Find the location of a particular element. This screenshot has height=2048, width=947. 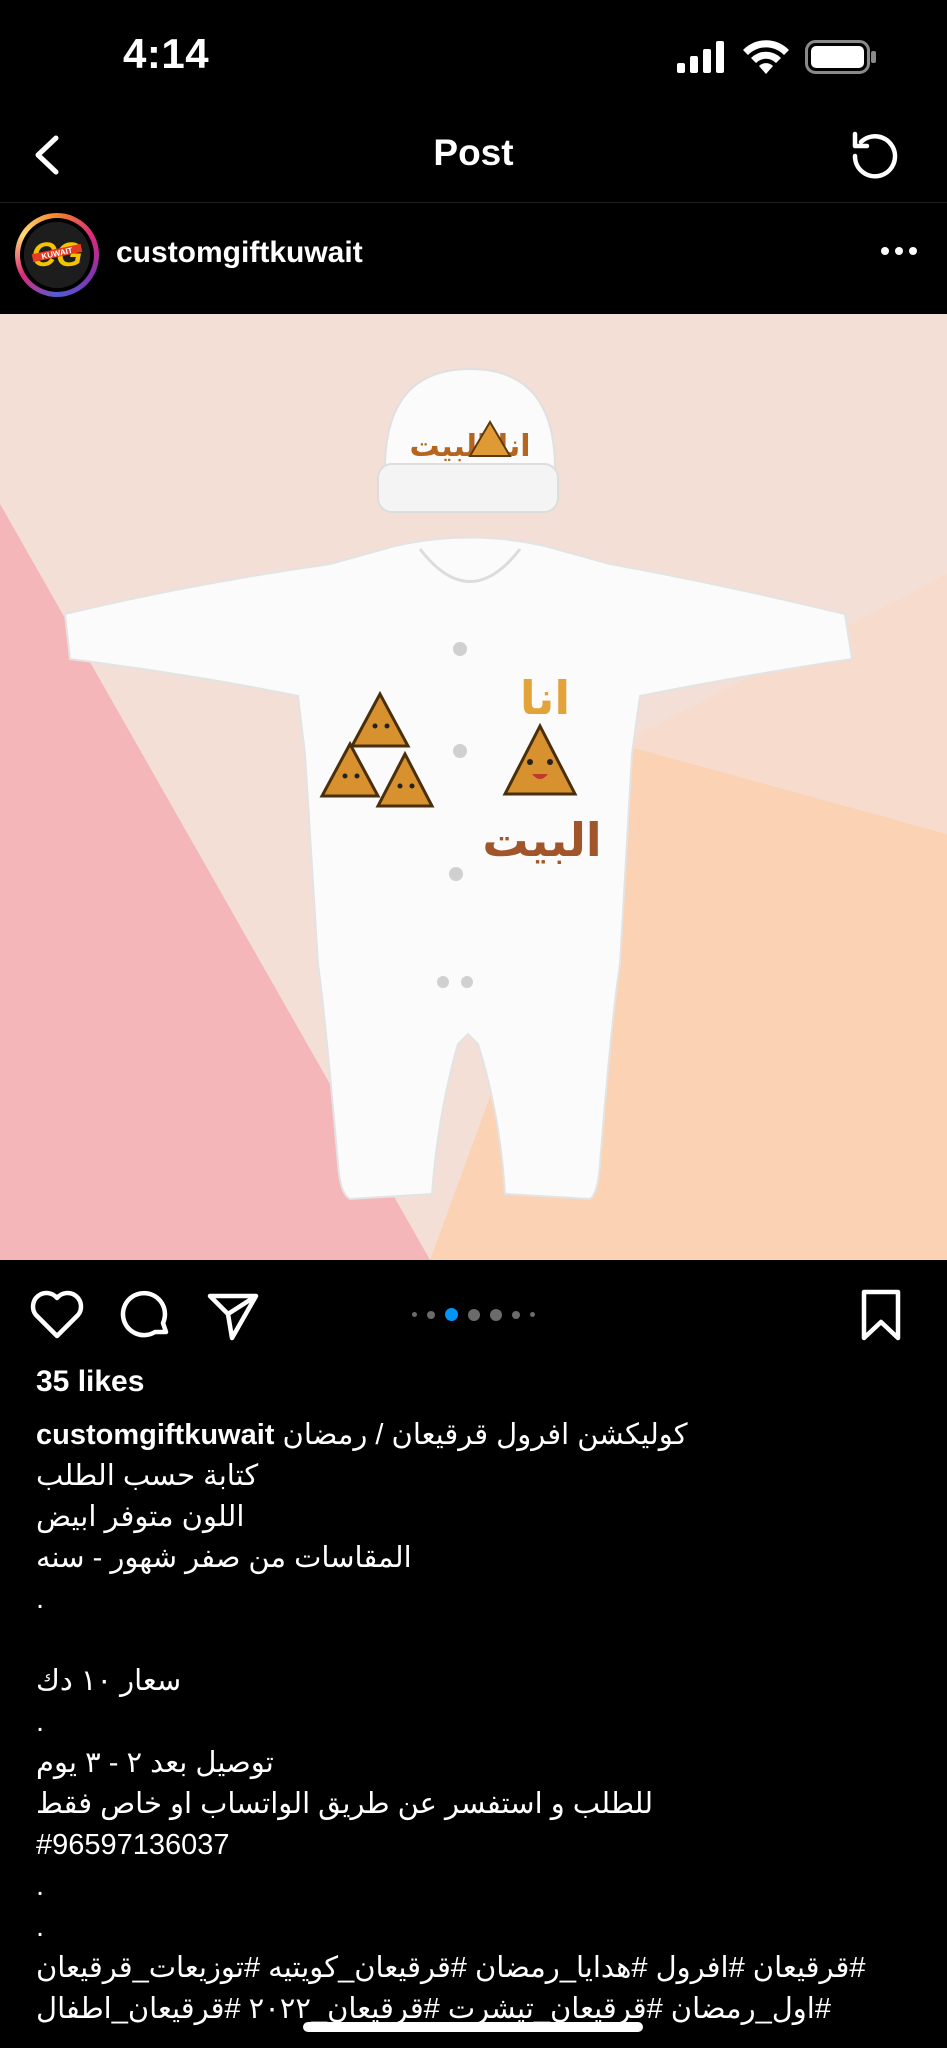

carousel-dot-active is located at coordinates (451, 1314).